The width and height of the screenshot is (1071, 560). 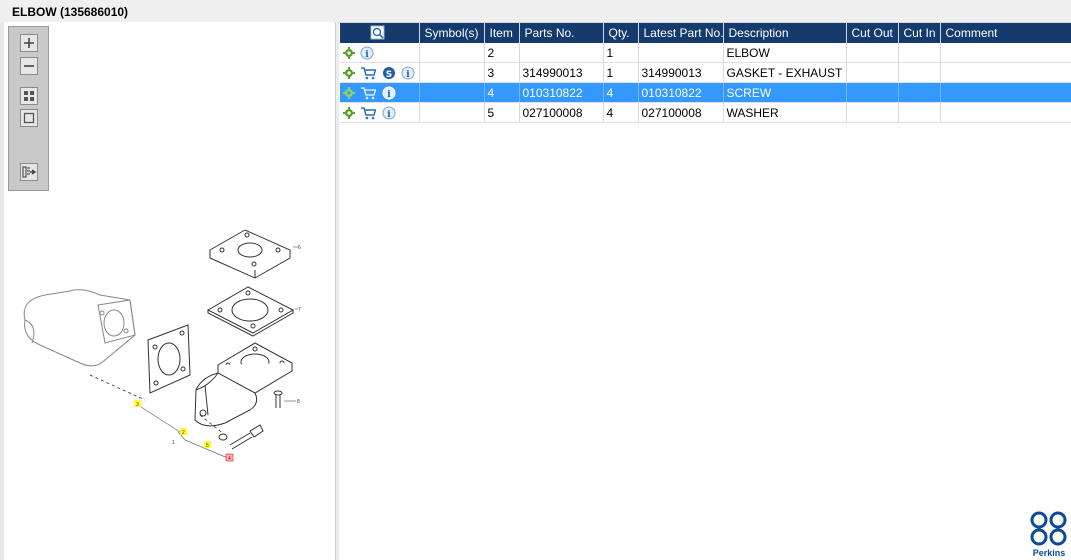 What do you see at coordinates (681, 112) in the screenshot?
I see `latest-part-no-cell: 027100008` at bounding box center [681, 112].